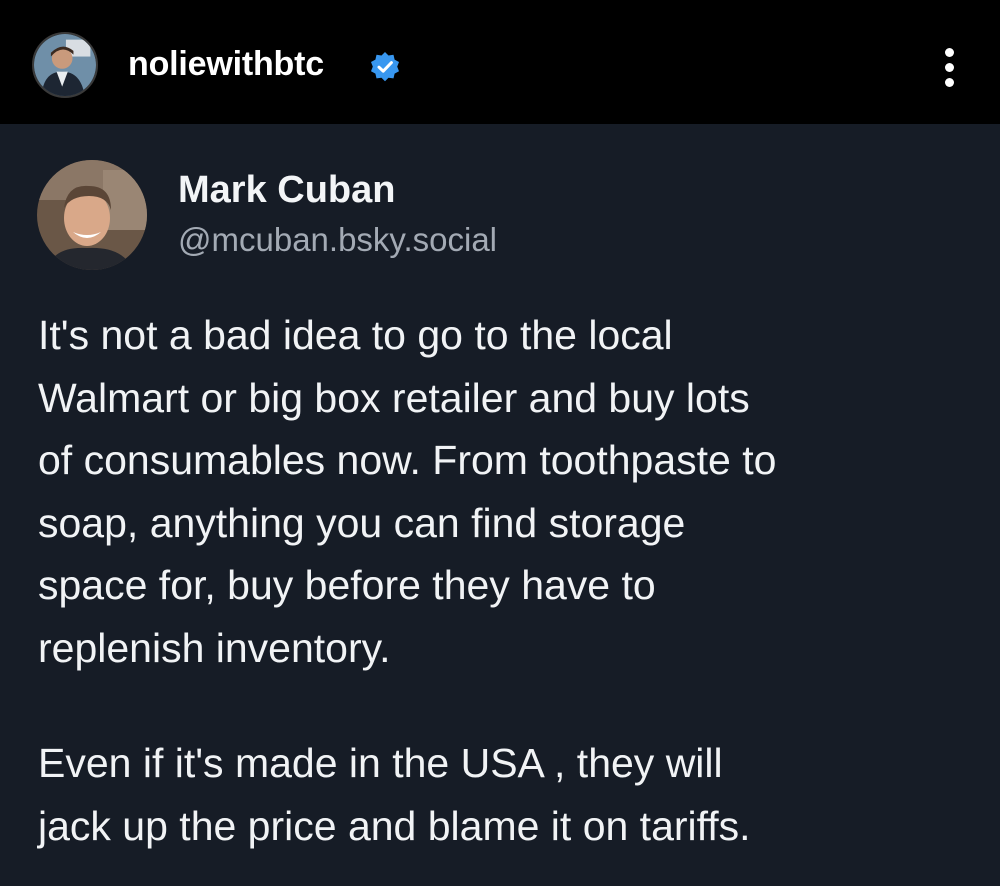 Image resolution: width=1000 pixels, height=886 pixels. Describe the element at coordinates (65, 65) in the screenshot. I see `profile-avatar-icon` at that location.